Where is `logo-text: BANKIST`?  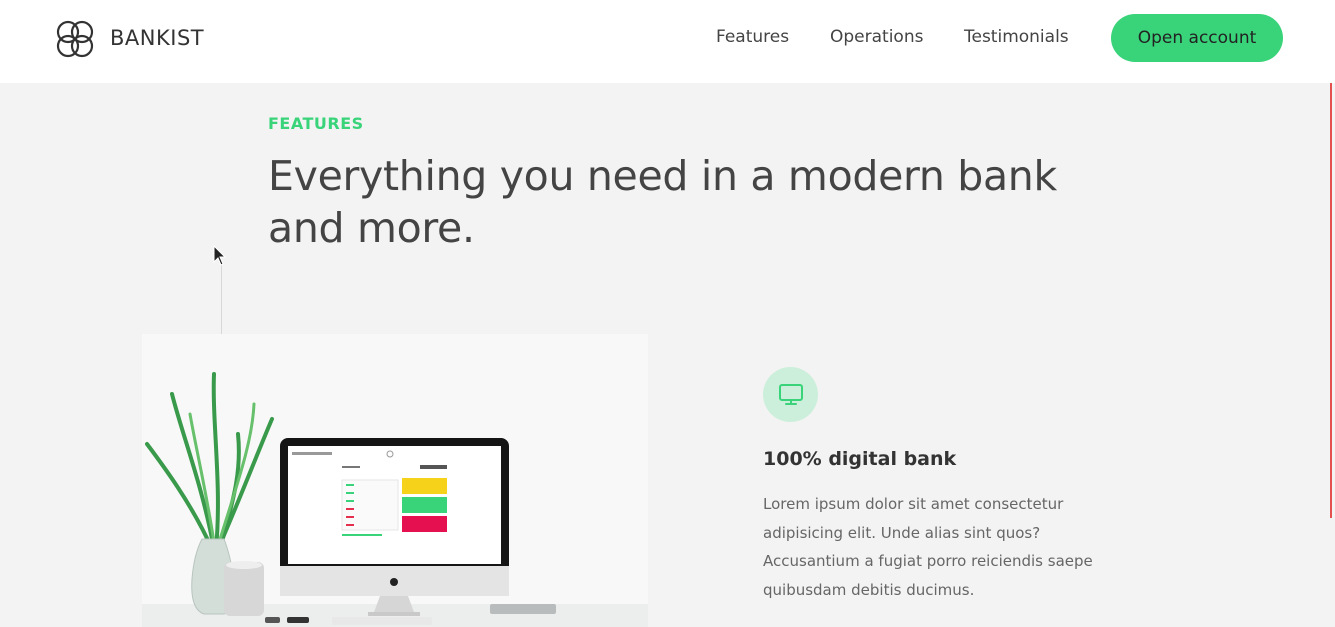 logo-text: BANKIST is located at coordinates (157, 38).